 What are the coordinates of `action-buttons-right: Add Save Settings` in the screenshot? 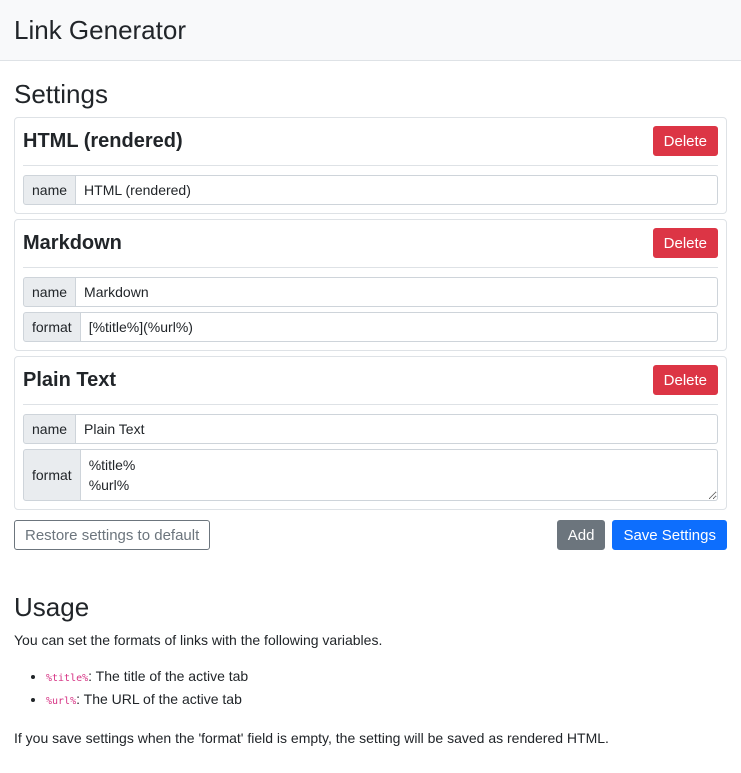 It's located at (641, 535).